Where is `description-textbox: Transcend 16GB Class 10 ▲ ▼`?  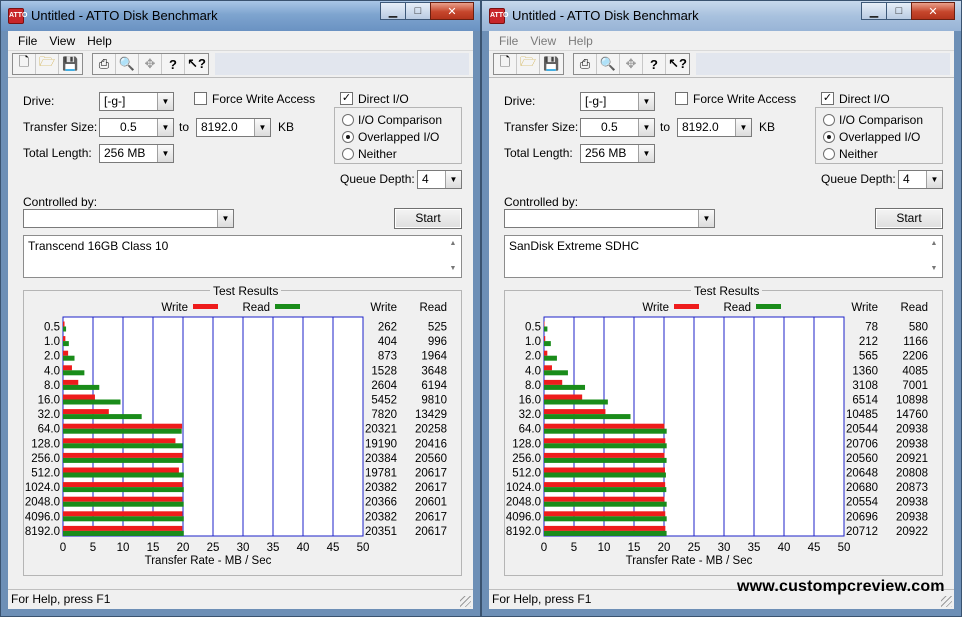 description-textbox: Transcend 16GB Class 10 ▲ ▼ is located at coordinates (242, 256).